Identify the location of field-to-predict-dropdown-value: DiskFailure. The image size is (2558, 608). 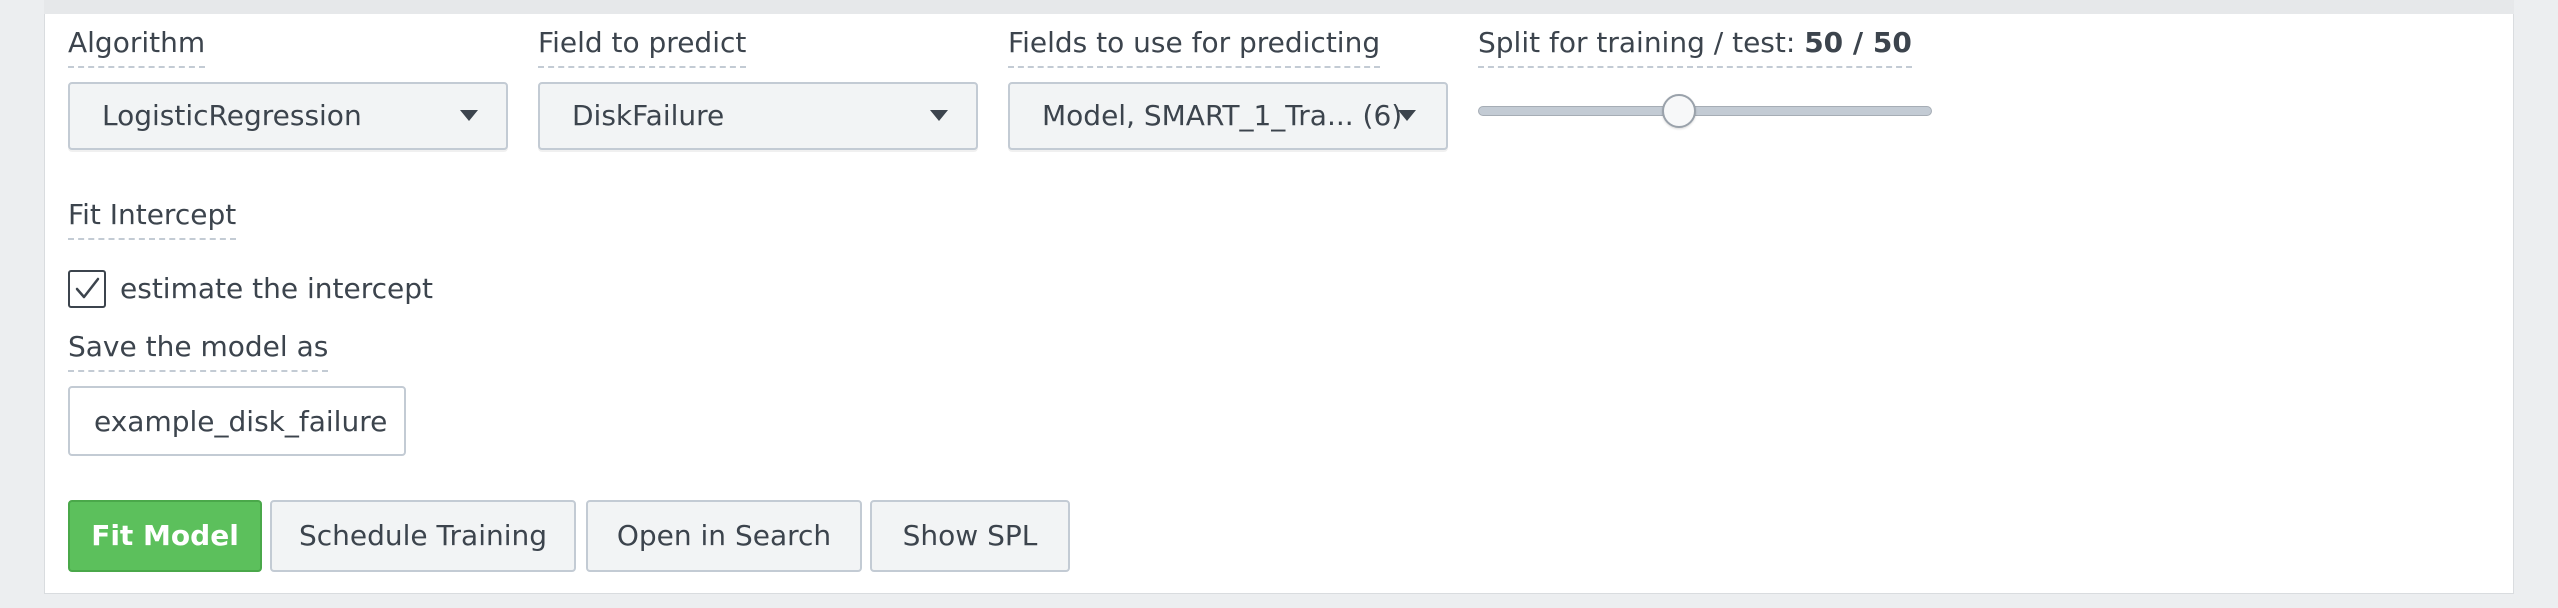
(648, 115).